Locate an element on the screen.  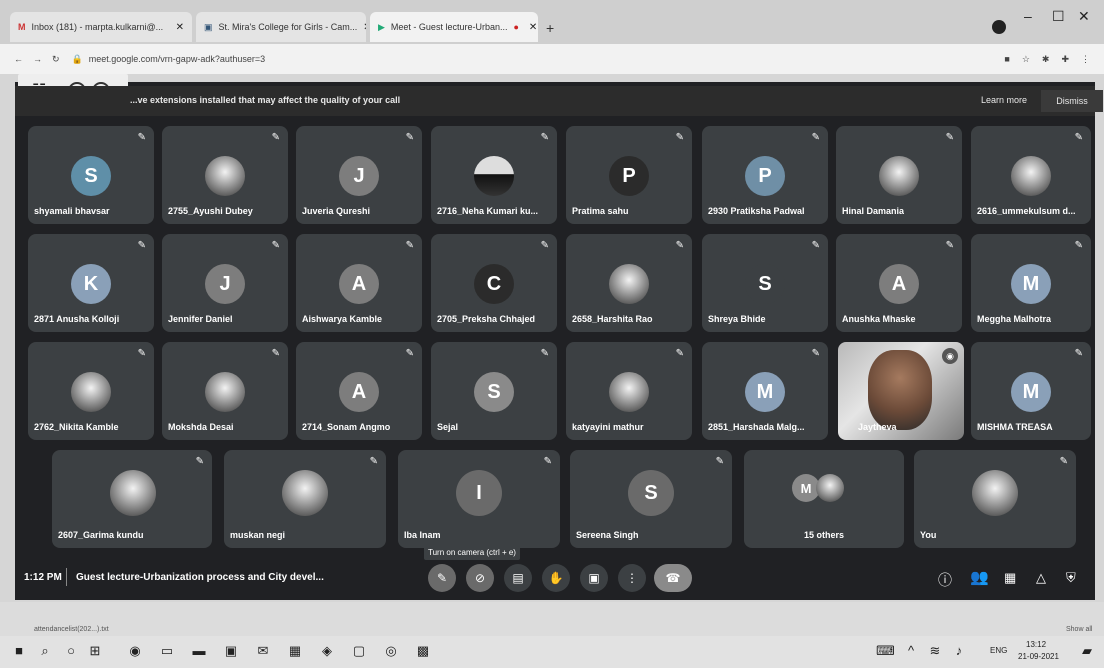
participant-tile: ✎ Mokshda Desai is located at coordinates (225, 391).